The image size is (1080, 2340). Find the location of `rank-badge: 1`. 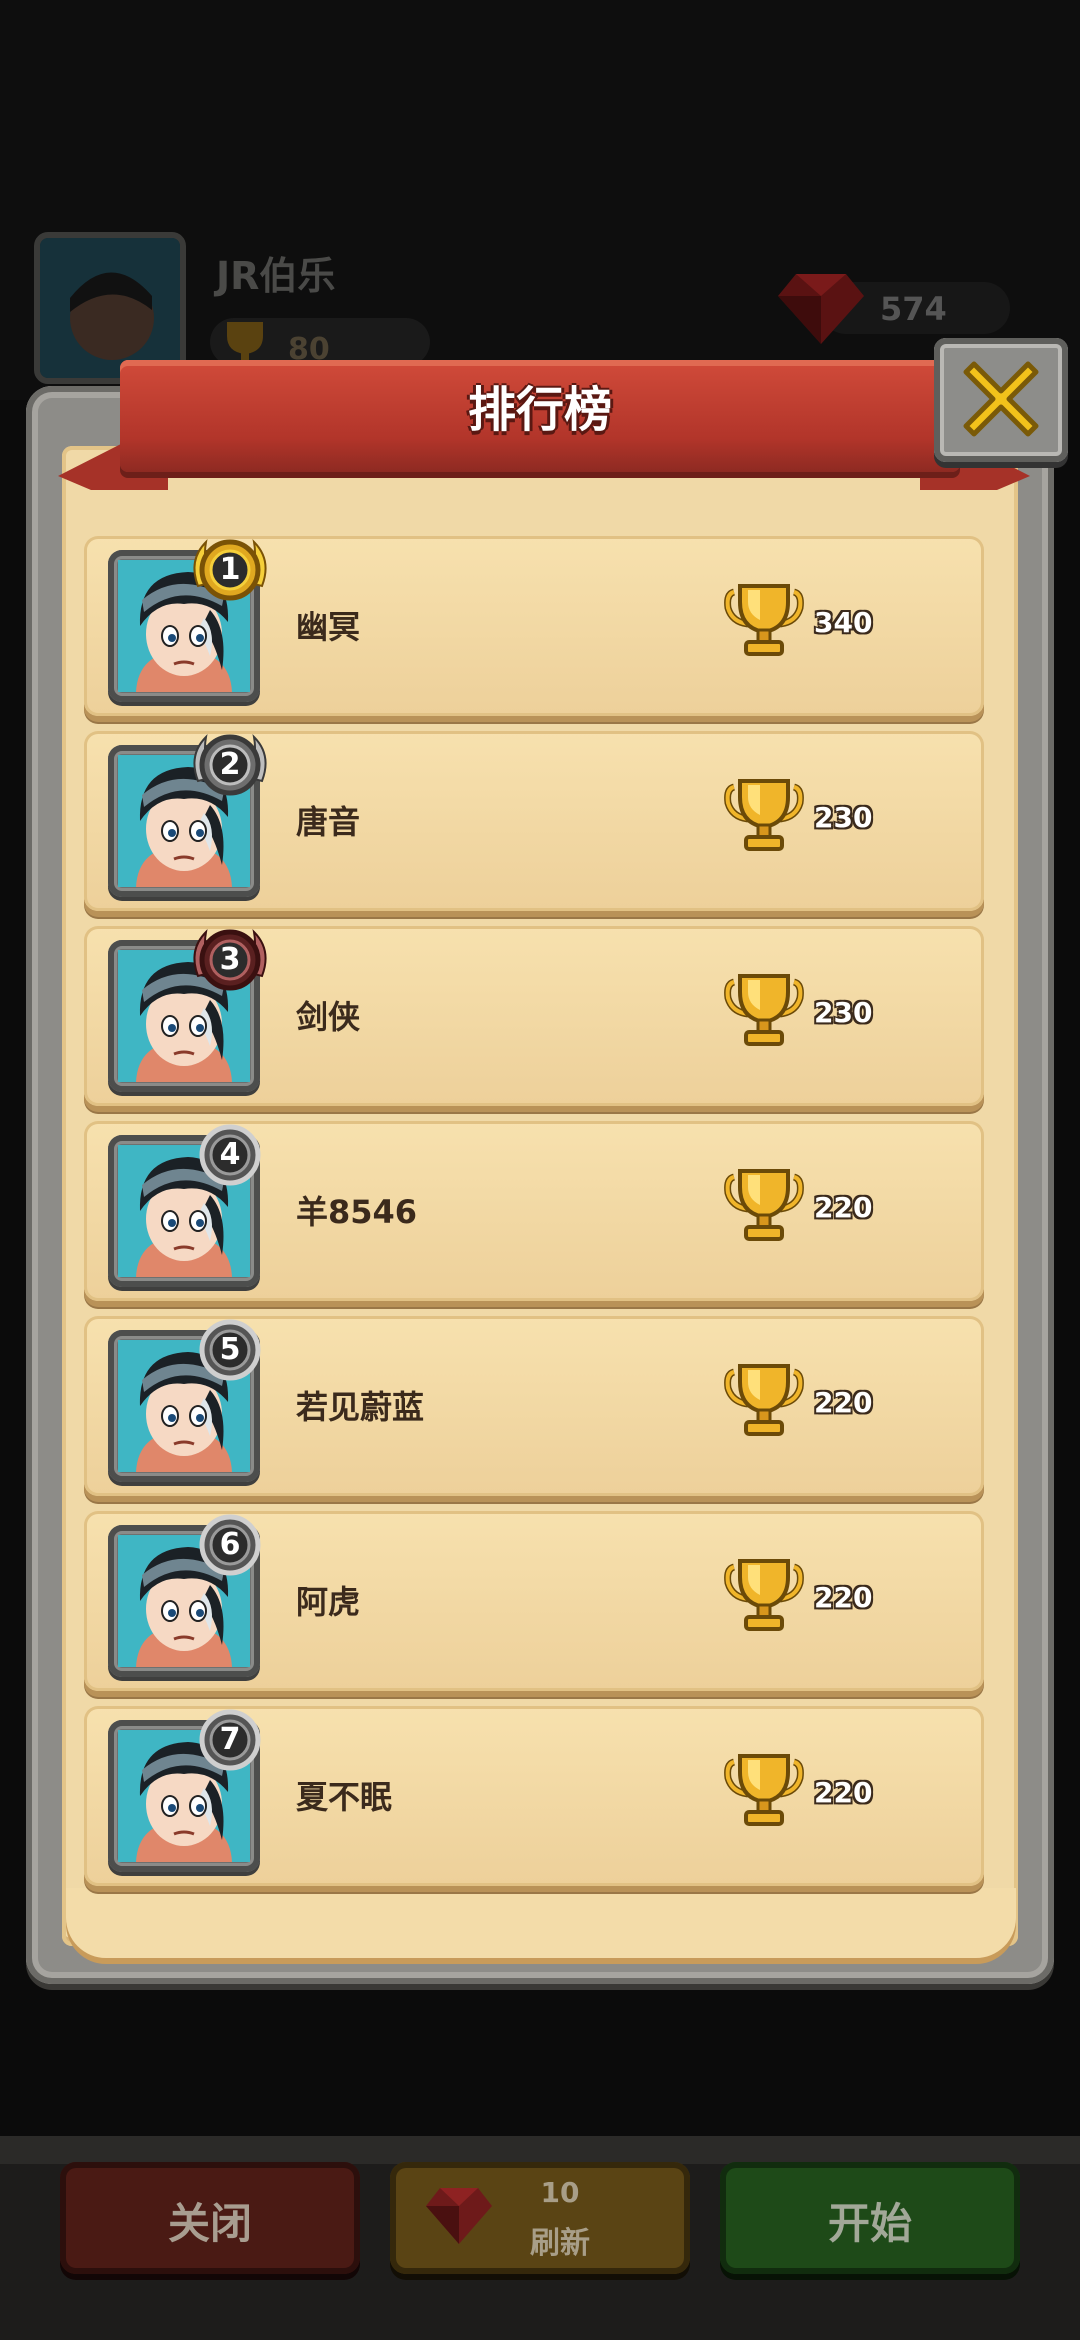

rank-badge: 1 is located at coordinates (230, 570).